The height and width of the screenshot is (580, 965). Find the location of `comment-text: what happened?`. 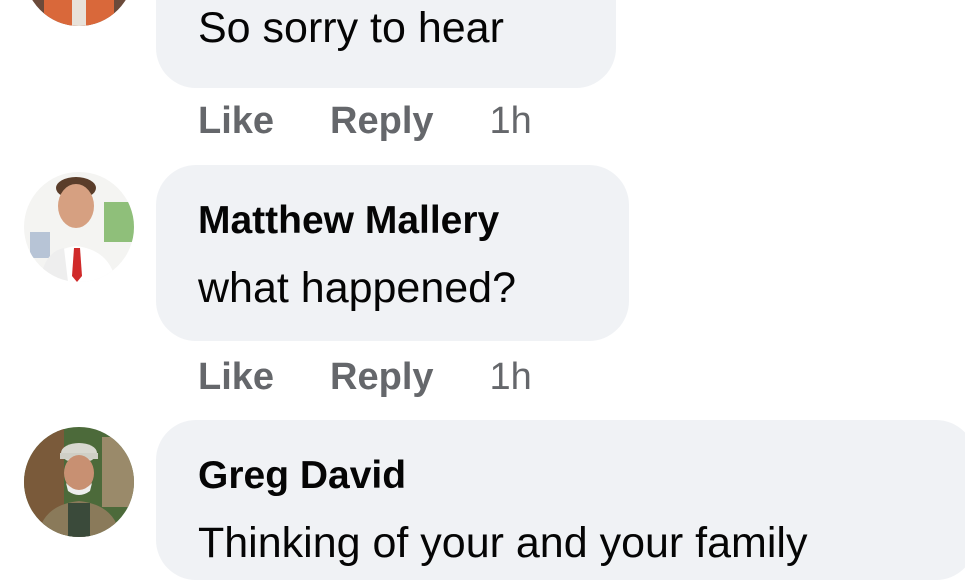

comment-text: what happened? is located at coordinates (357, 288).